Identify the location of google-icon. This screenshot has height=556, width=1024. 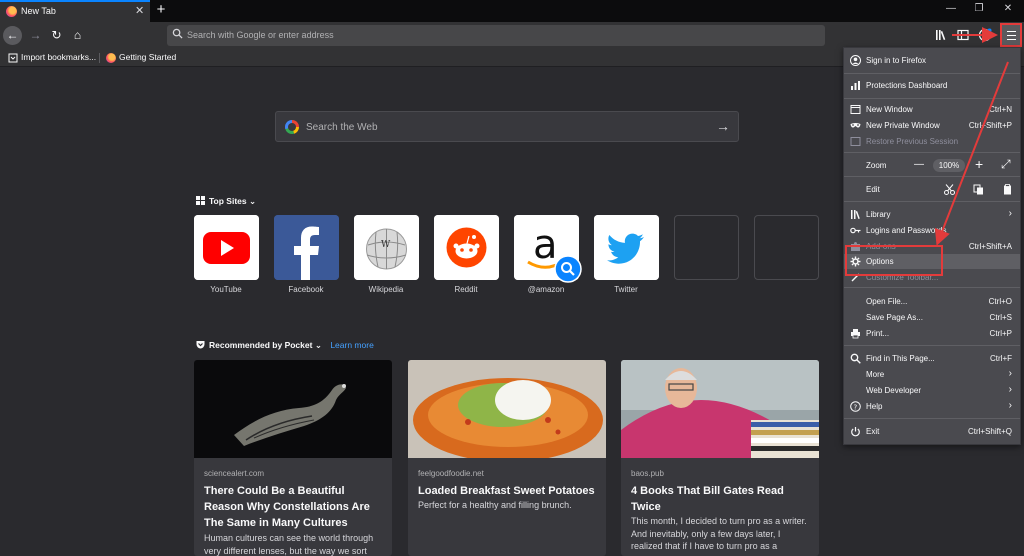
(292, 127).